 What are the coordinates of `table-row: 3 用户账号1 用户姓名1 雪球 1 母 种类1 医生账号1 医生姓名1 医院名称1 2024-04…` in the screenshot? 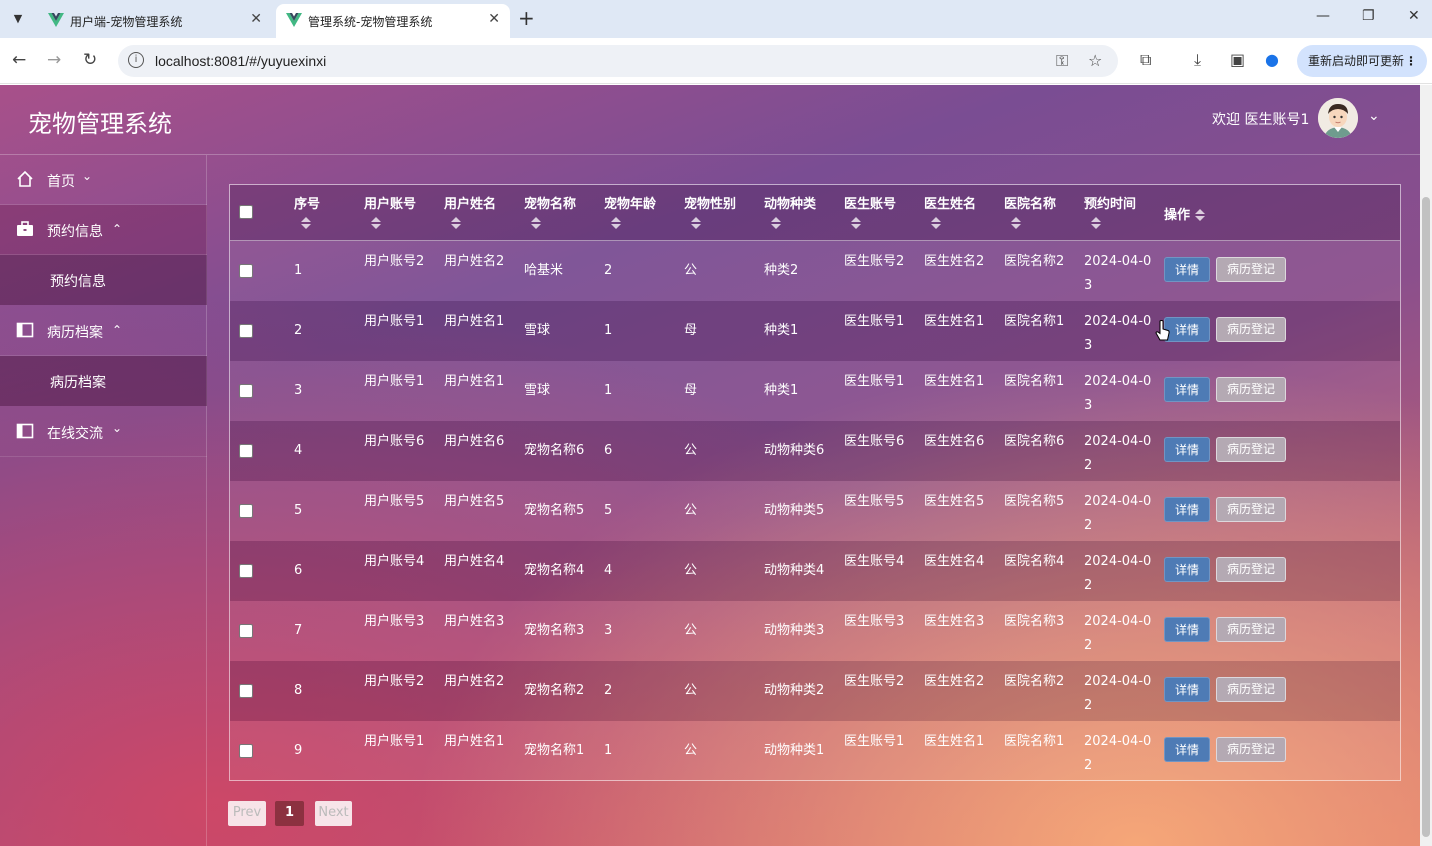 It's located at (815, 391).